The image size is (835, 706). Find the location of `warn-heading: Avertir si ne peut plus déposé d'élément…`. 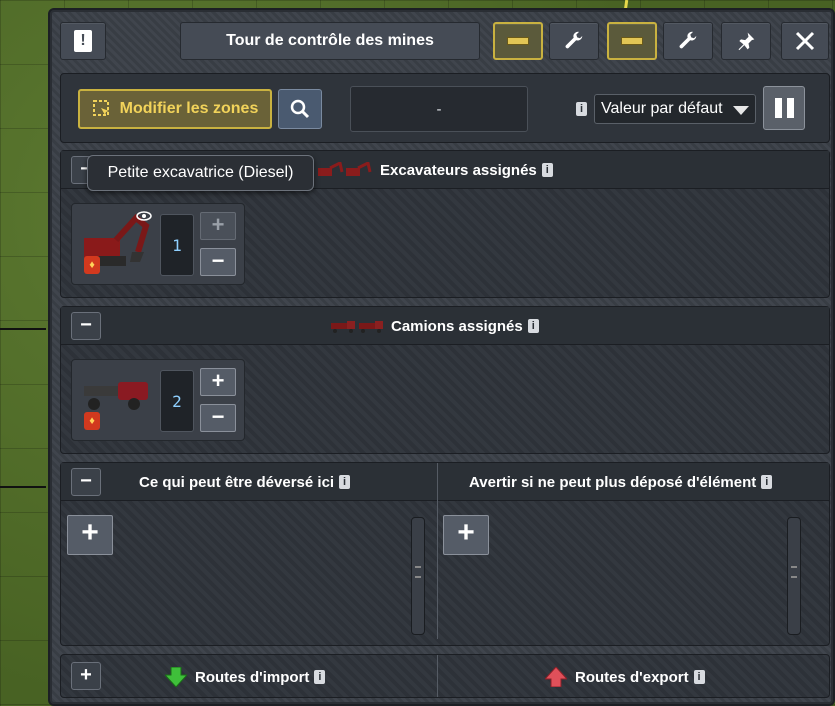

warn-heading: Avertir si ne peut plus déposé d'élément… is located at coordinates (621, 482).